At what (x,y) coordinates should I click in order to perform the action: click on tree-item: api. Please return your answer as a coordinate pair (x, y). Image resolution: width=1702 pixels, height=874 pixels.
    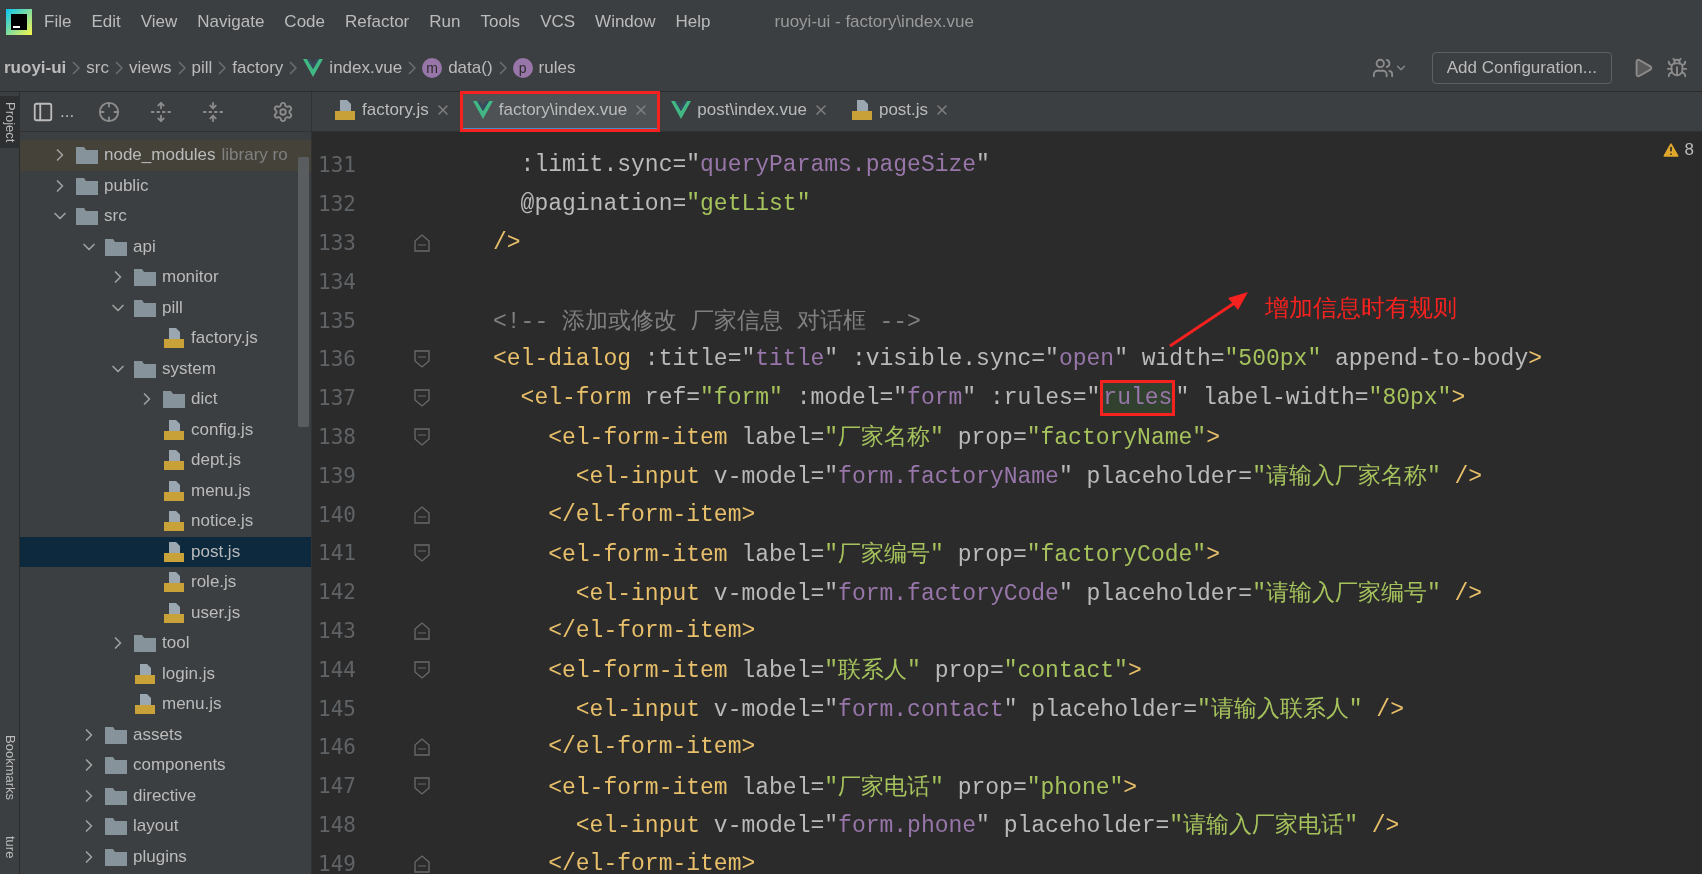
    Looking at the image, I should click on (165, 246).